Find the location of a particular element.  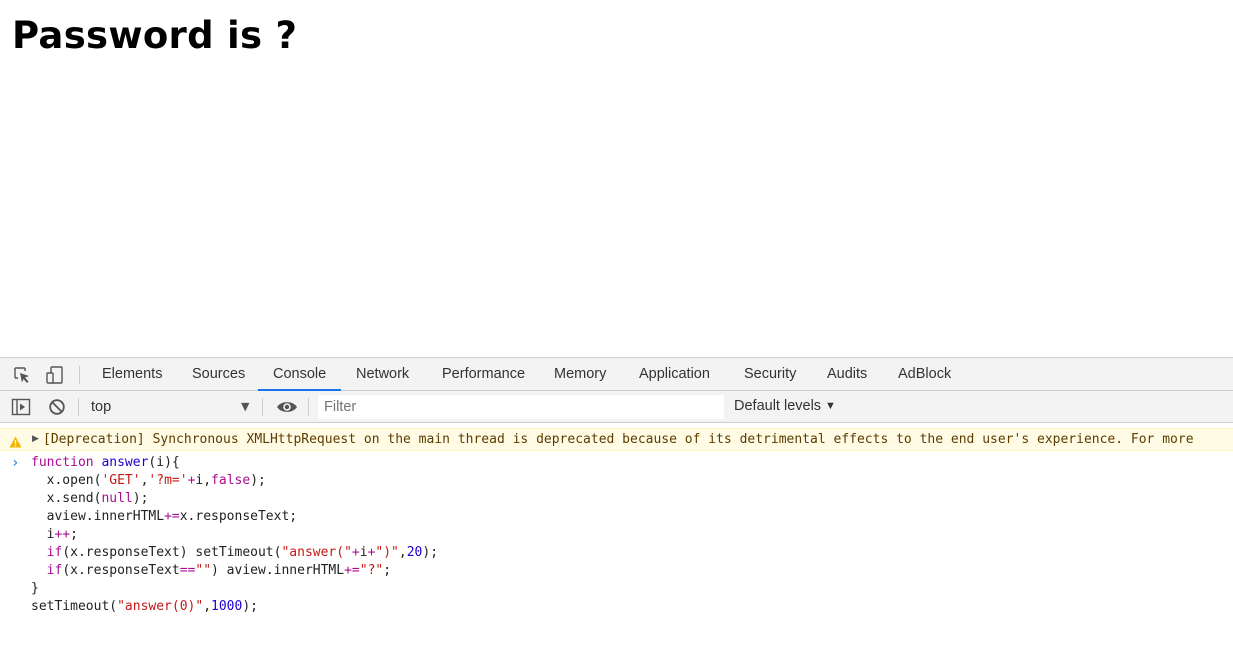

tab-security: Security is located at coordinates (770, 374).